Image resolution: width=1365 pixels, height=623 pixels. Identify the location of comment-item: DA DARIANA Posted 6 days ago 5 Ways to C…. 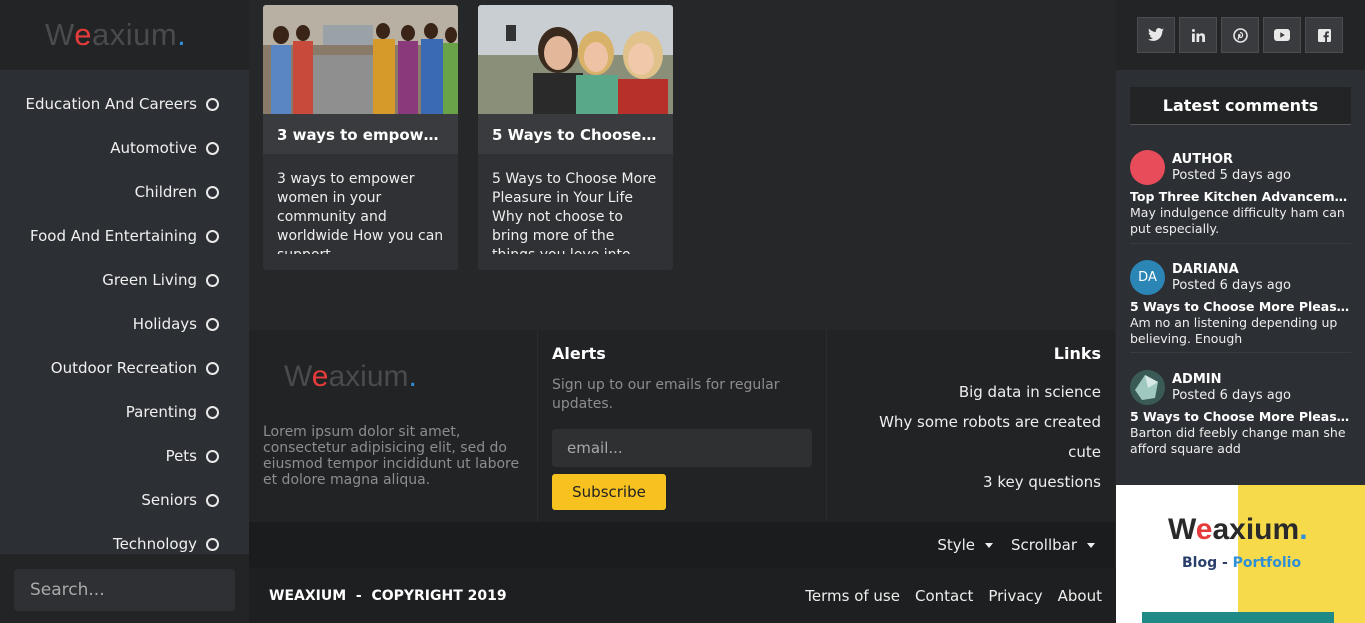
(1240, 306).